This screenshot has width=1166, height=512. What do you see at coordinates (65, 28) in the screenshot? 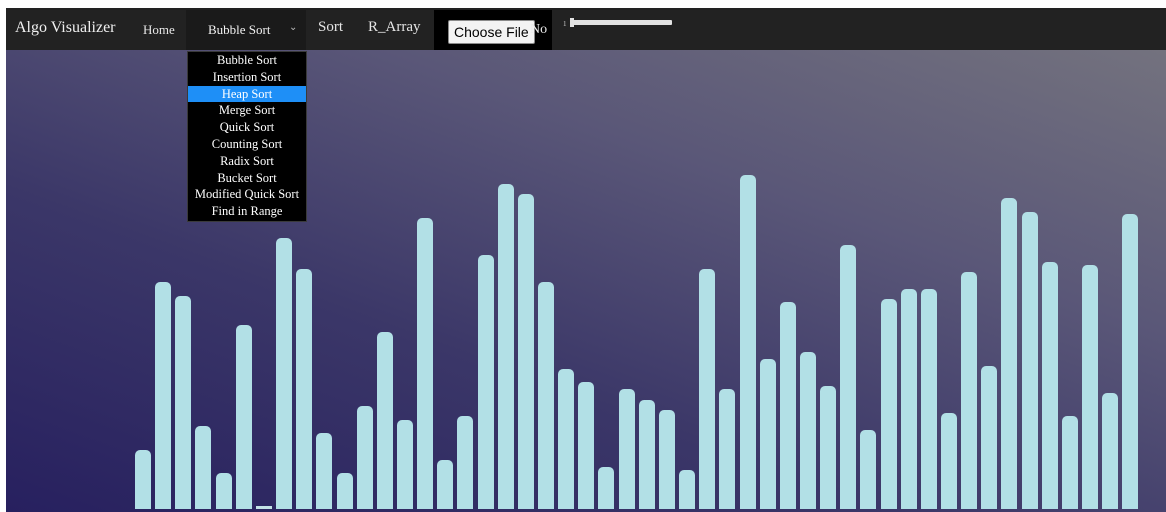
I see `brand-logo: Algo Visualizer` at bounding box center [65, 28].